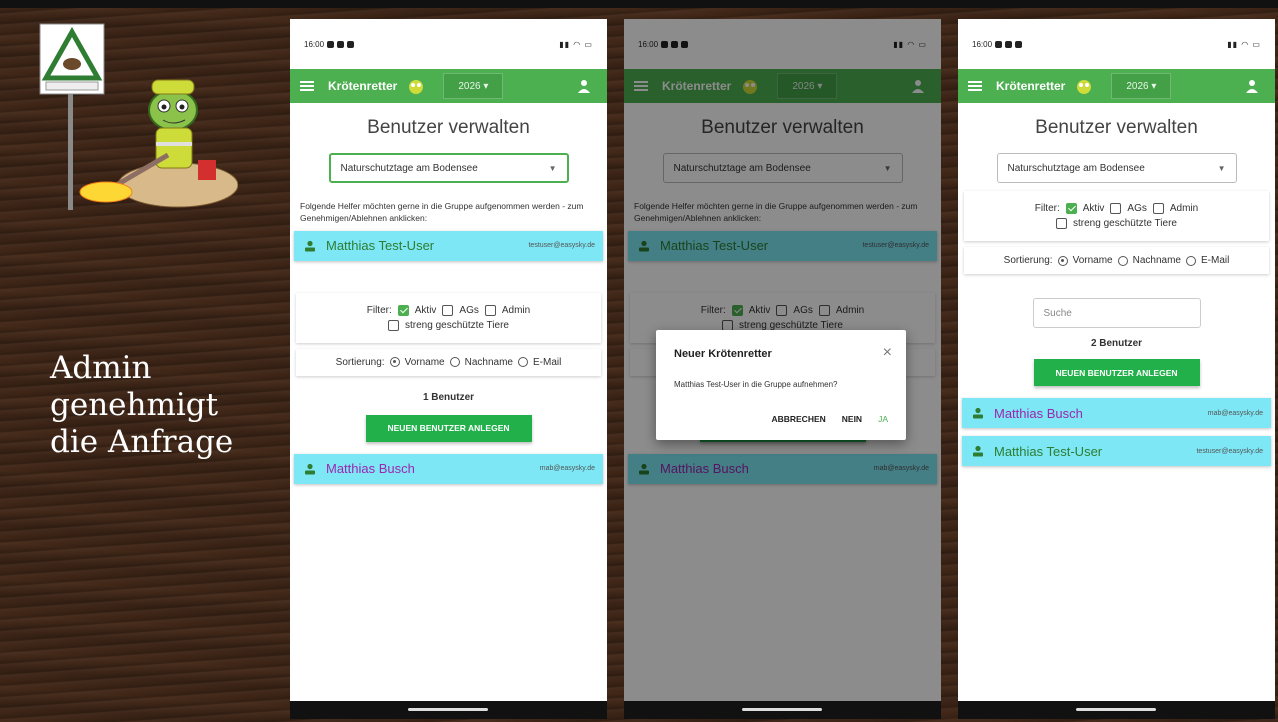  What do you see at coordinates (1084, 87) in the screenshot?
I see `toad-avatar-icon` at bounding box center [1084, 87].